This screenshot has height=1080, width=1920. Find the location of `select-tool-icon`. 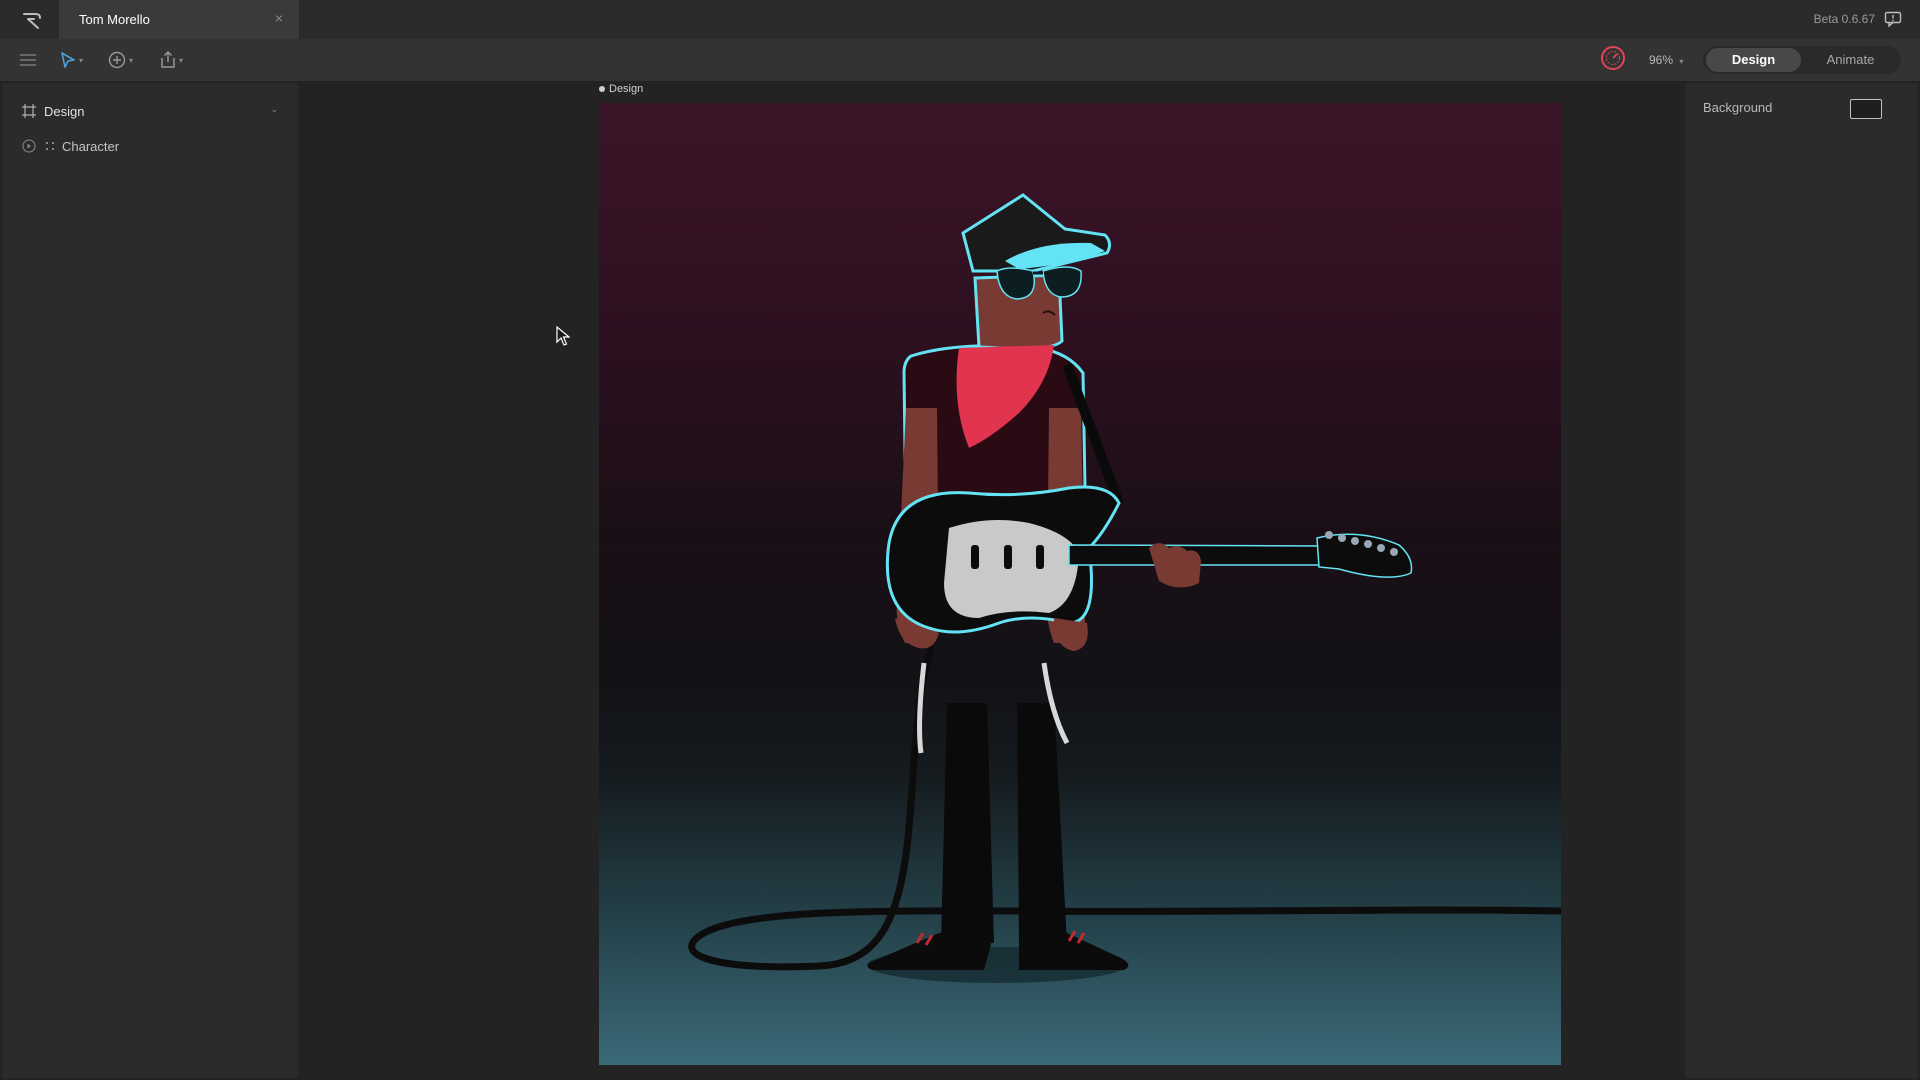

select-tool-icon is located at coordinates (68, 60).